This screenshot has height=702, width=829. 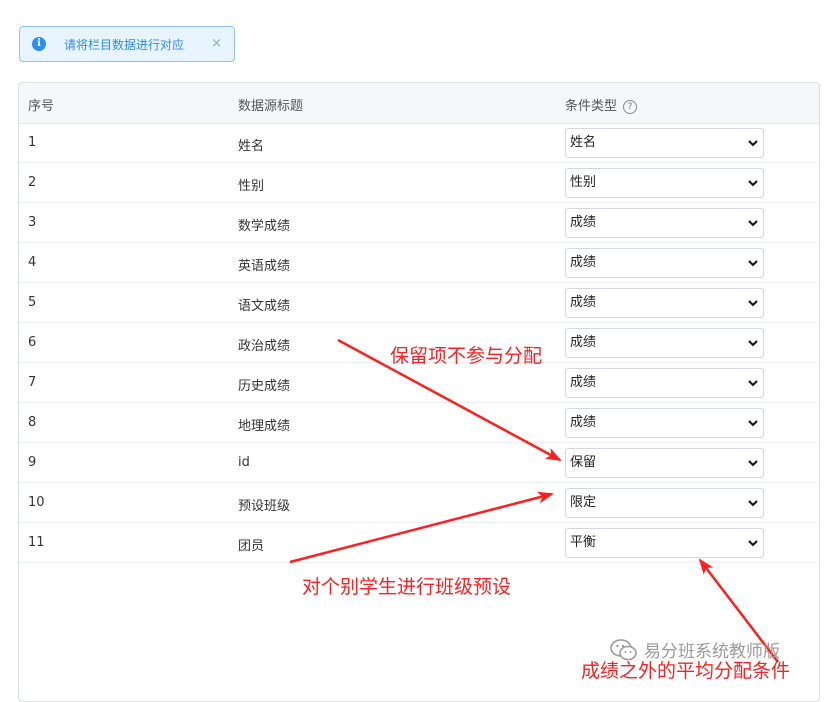 What do you see at coordinates (421, 527) in the screenshot?
I see `arrow-to-preset` at bounding box center [421, 527].